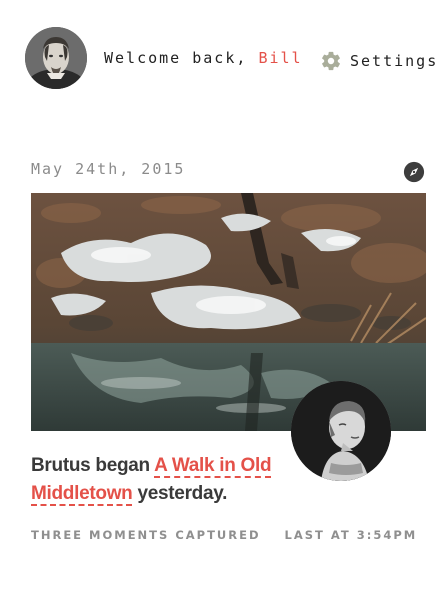 This screenshot has width=448, height=597. I want to click on portrait-image, so click(56, 58).